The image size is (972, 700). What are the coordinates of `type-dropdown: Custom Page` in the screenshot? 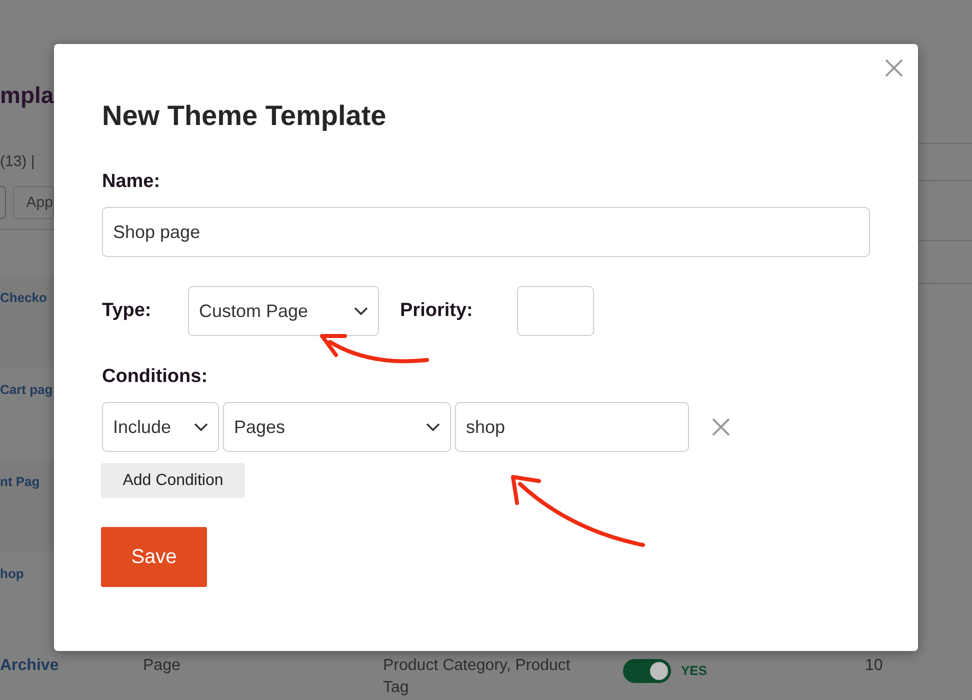 It's located at (283, 311).